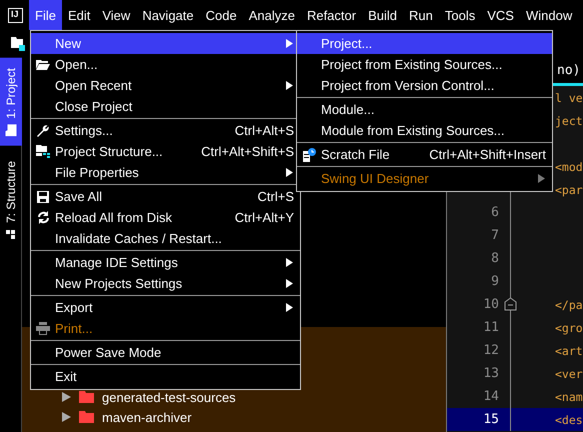 Image resolution: width=583 pixels, height=432 pixels. Describe the element at coordinates (43, 328) in the screenshot. I see `printer-icon` at that location.